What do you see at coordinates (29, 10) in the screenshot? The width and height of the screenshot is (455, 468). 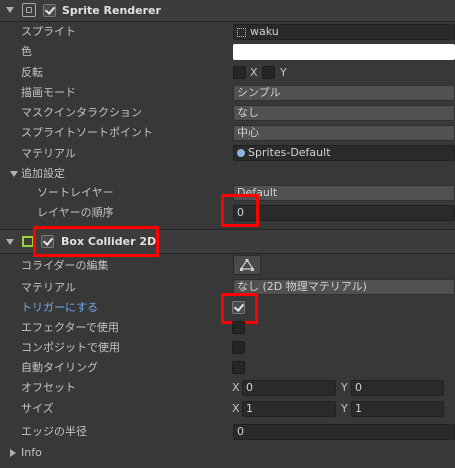 I see `sprite-renderer-icon` at bounding box center [29, 10].